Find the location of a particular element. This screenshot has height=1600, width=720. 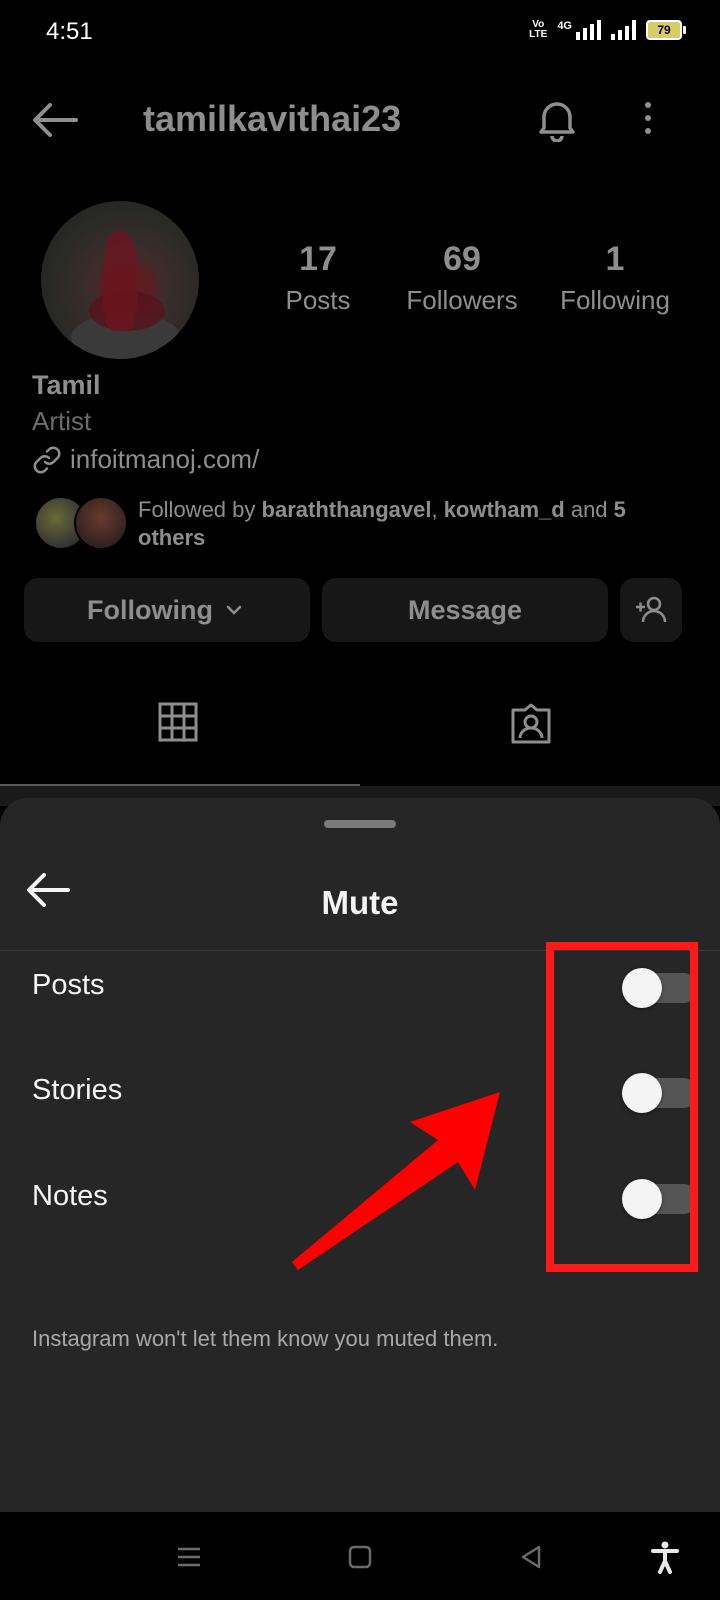

message-button: Message is located at coordinates (465, 610).